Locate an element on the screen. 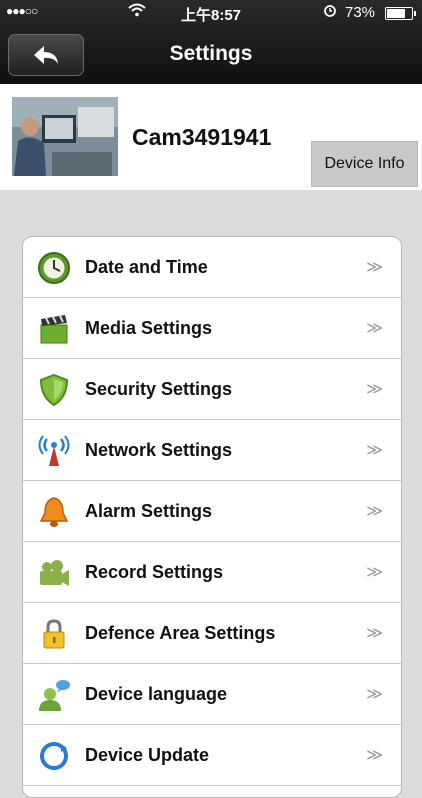 This screenshot has height=798, width=422. bell-icon is located at coordinates (54, 512).